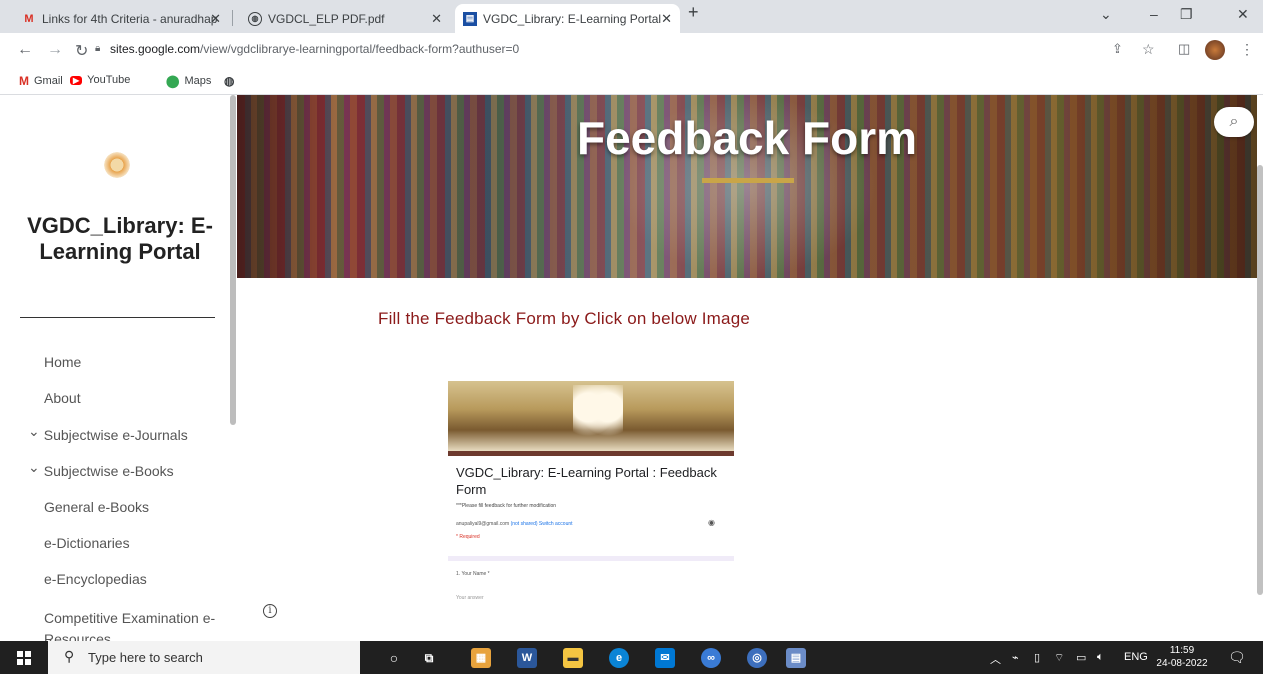 The width and height of the screenshot is (1263, 674). What do you see at coordinates (101, 471) in the screenshot?
I see `nav-subjectwise-ebooks: Subjectwise e-Books` at bounding box center [101, 471].